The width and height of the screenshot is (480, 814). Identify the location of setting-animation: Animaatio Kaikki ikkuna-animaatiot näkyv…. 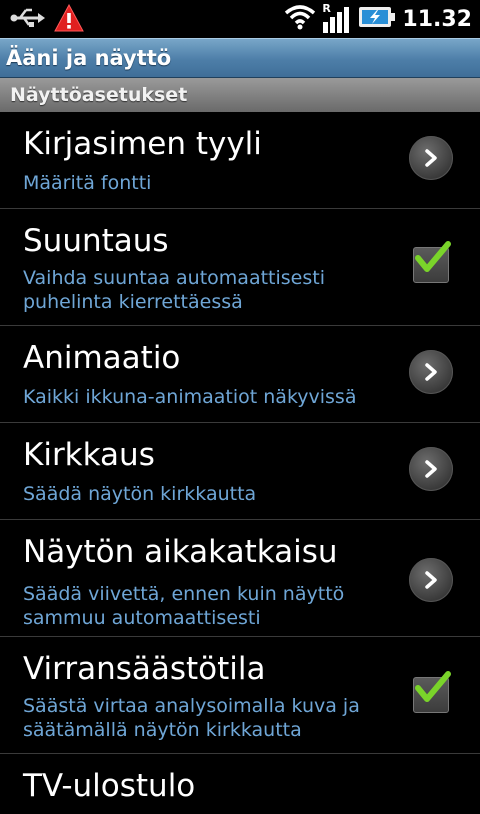
(240, 374).